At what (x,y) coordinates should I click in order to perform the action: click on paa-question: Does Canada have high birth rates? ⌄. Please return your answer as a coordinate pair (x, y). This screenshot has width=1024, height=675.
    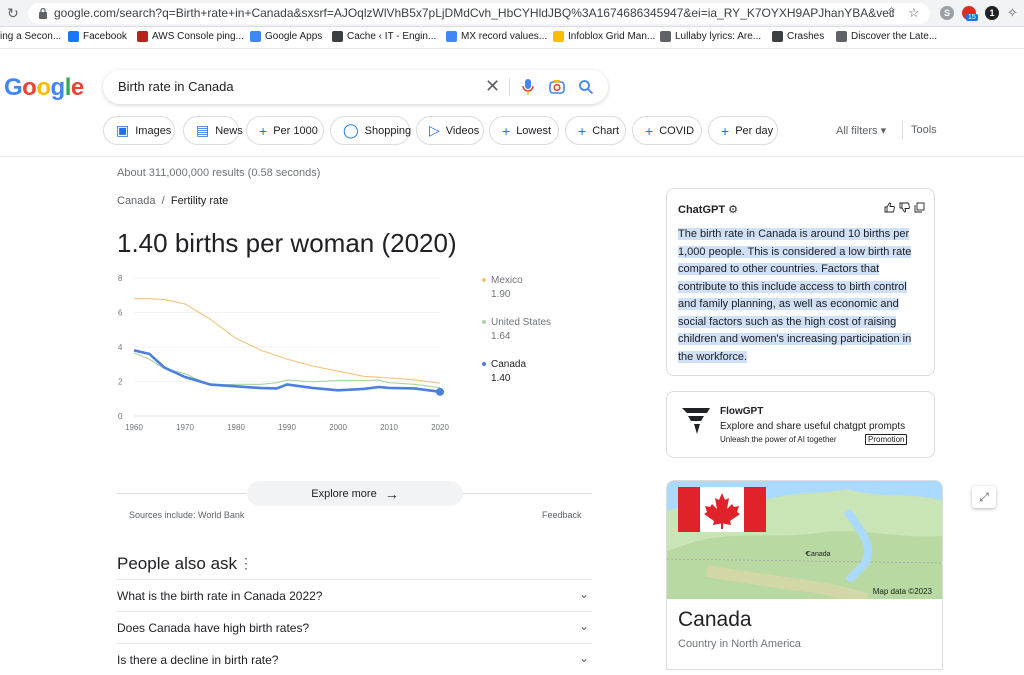
    Looking at the image, I should click on (354, 627).